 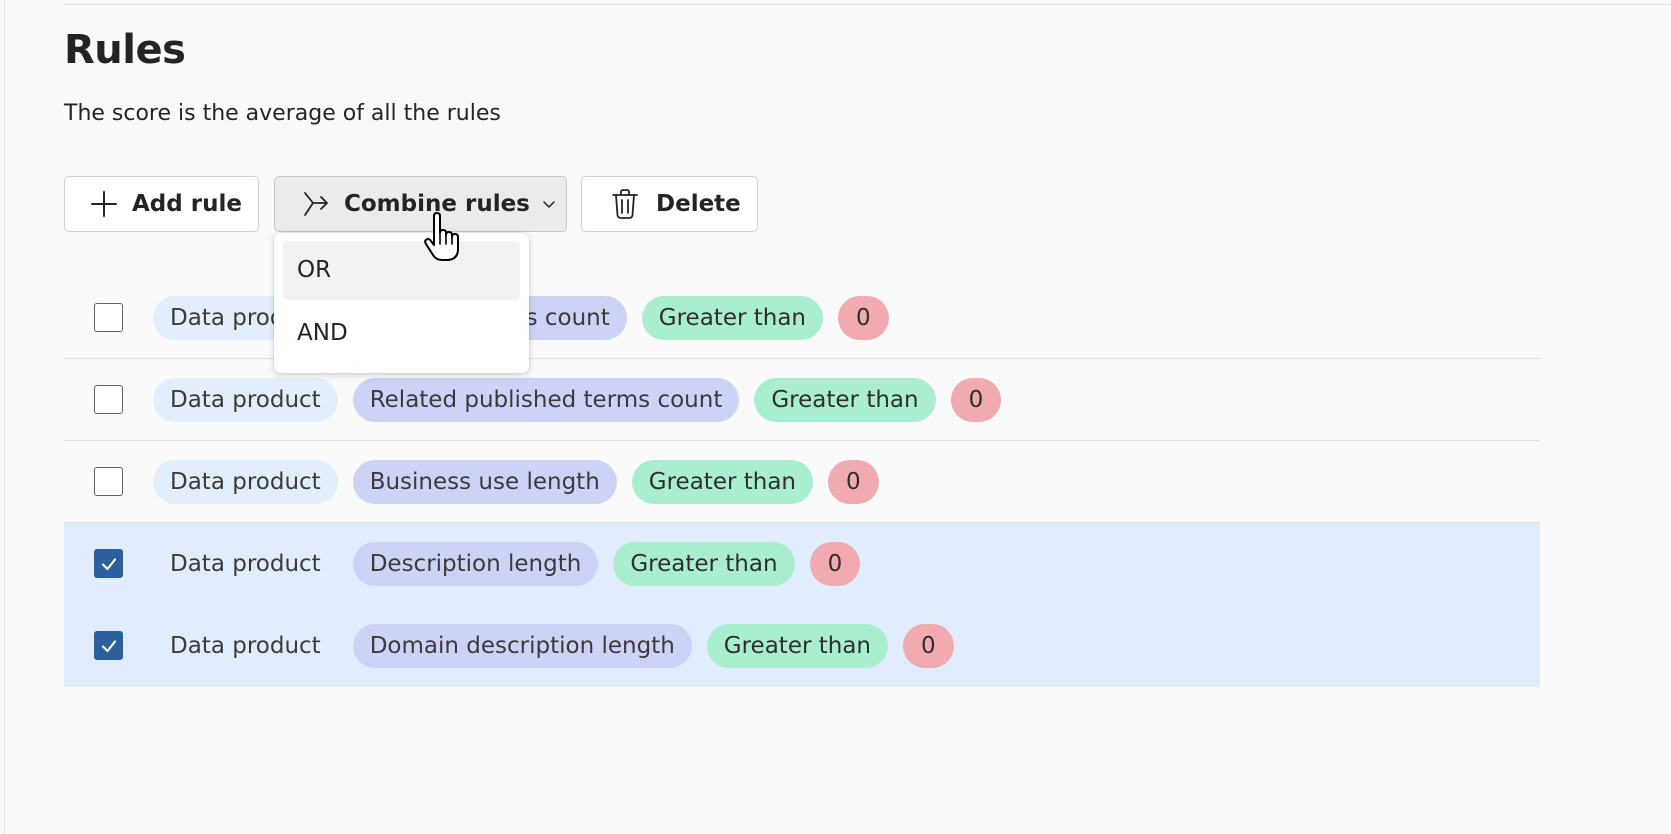 I want to click on menu-item-or: OR, so click(x=401, y=270).